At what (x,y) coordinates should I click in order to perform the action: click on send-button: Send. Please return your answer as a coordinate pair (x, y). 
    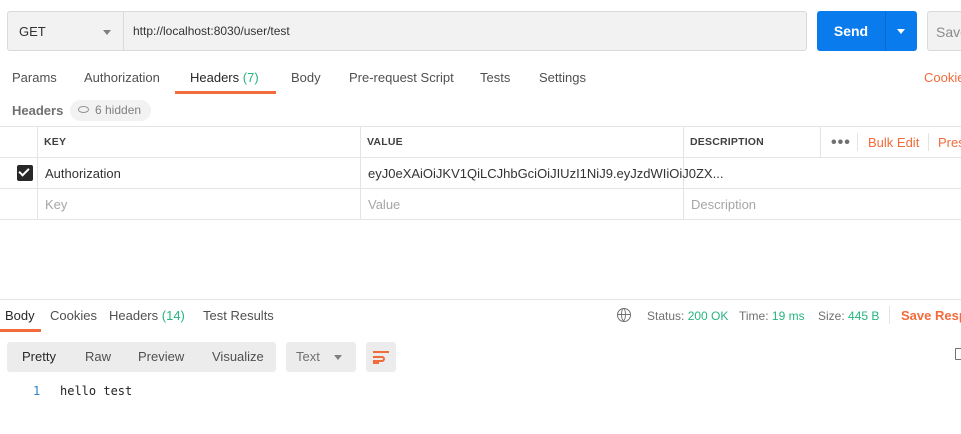
    Looking at the image, I should click on (867, 31).